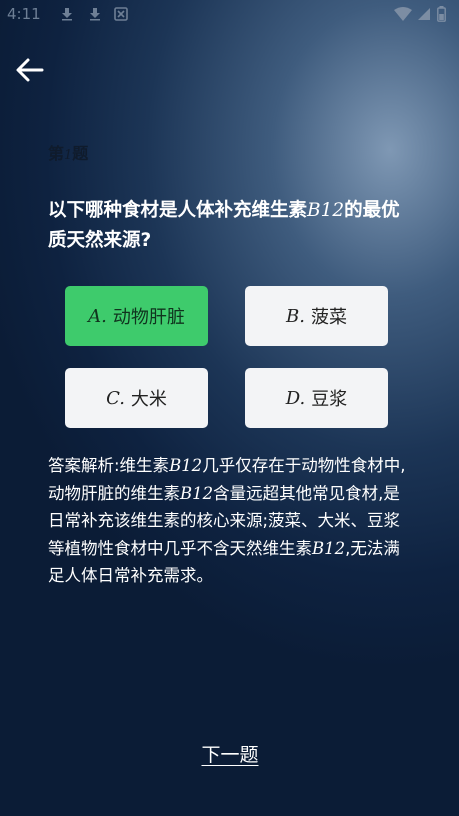 Image resolution: width=459 pixels, height=816 pixels. What do you see at coordinates (403, 14) in the screenshot?
I see `wifi-icon` at bounding box center [403, 14].